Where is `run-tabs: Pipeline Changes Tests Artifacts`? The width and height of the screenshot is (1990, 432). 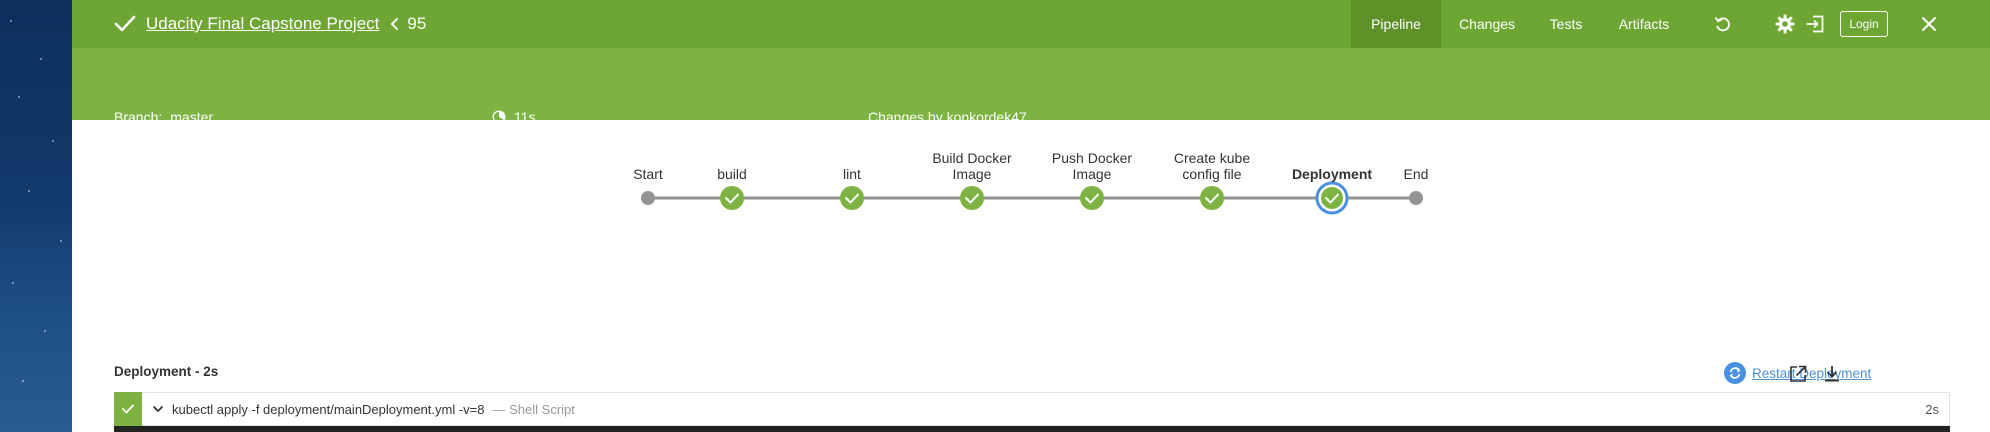 run-tabs: Pipeline Changes Tests Artifacts is located at coordinates (1520, 24).